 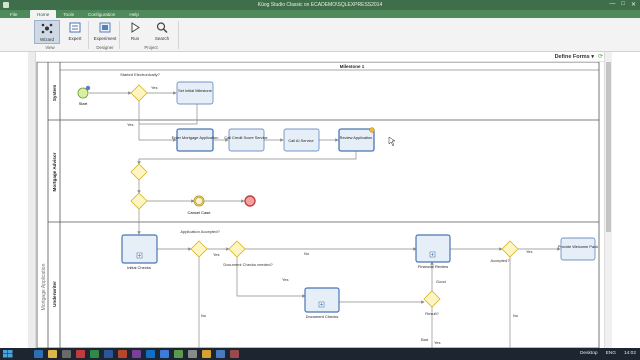 I want to click on task-label-review: Review Application, so click(x=356, y=137).